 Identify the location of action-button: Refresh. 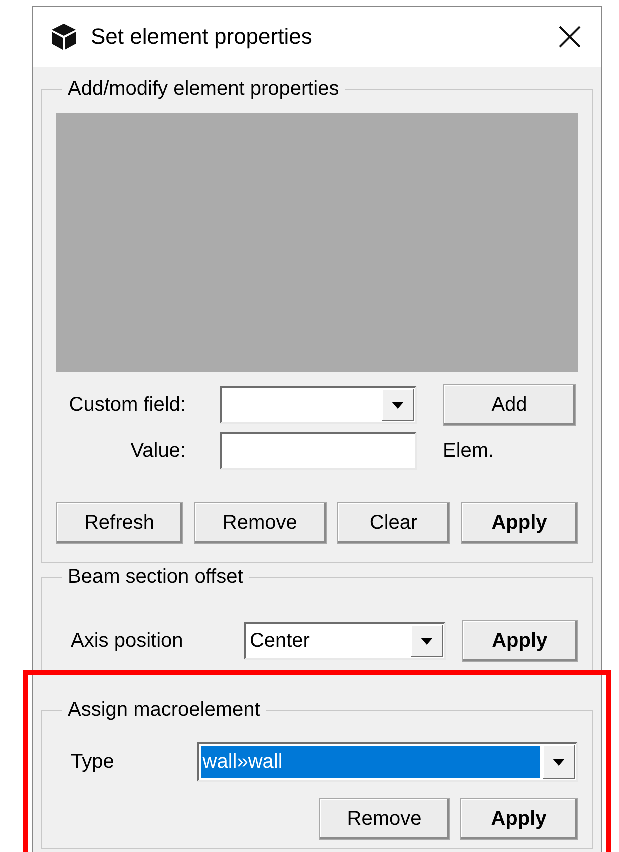
(119, 523).